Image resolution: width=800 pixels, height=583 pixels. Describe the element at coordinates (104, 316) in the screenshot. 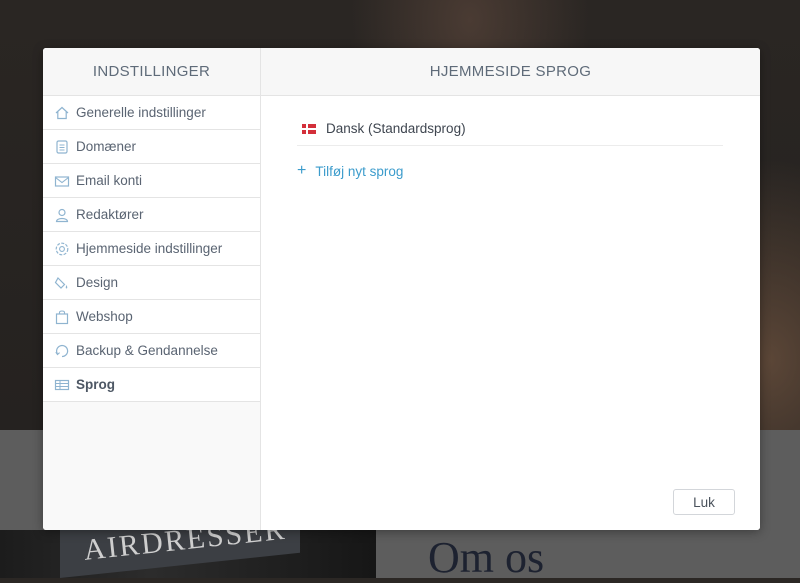

I see `sidebar-item-label: Webshop` at that location.